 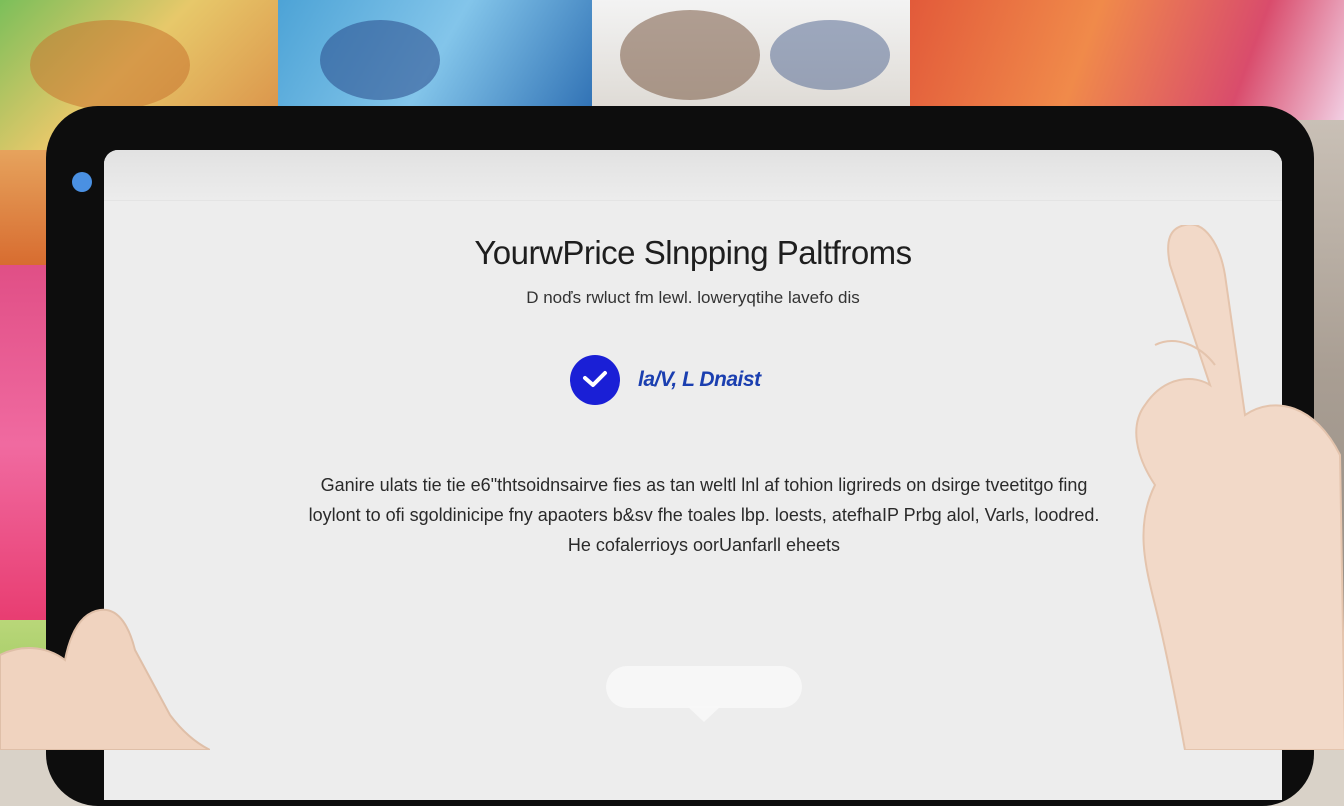 I want to click on description-line: He cofalerrioys oorUanfarll eheets, so click(x=704, y=545).